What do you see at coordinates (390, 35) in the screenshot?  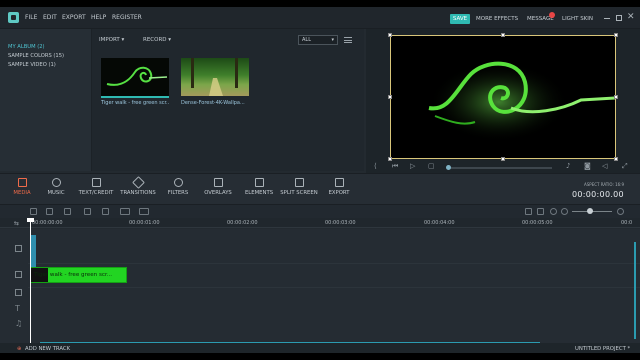 I see `resize-handle-tl` at bounding box center [390, 35].